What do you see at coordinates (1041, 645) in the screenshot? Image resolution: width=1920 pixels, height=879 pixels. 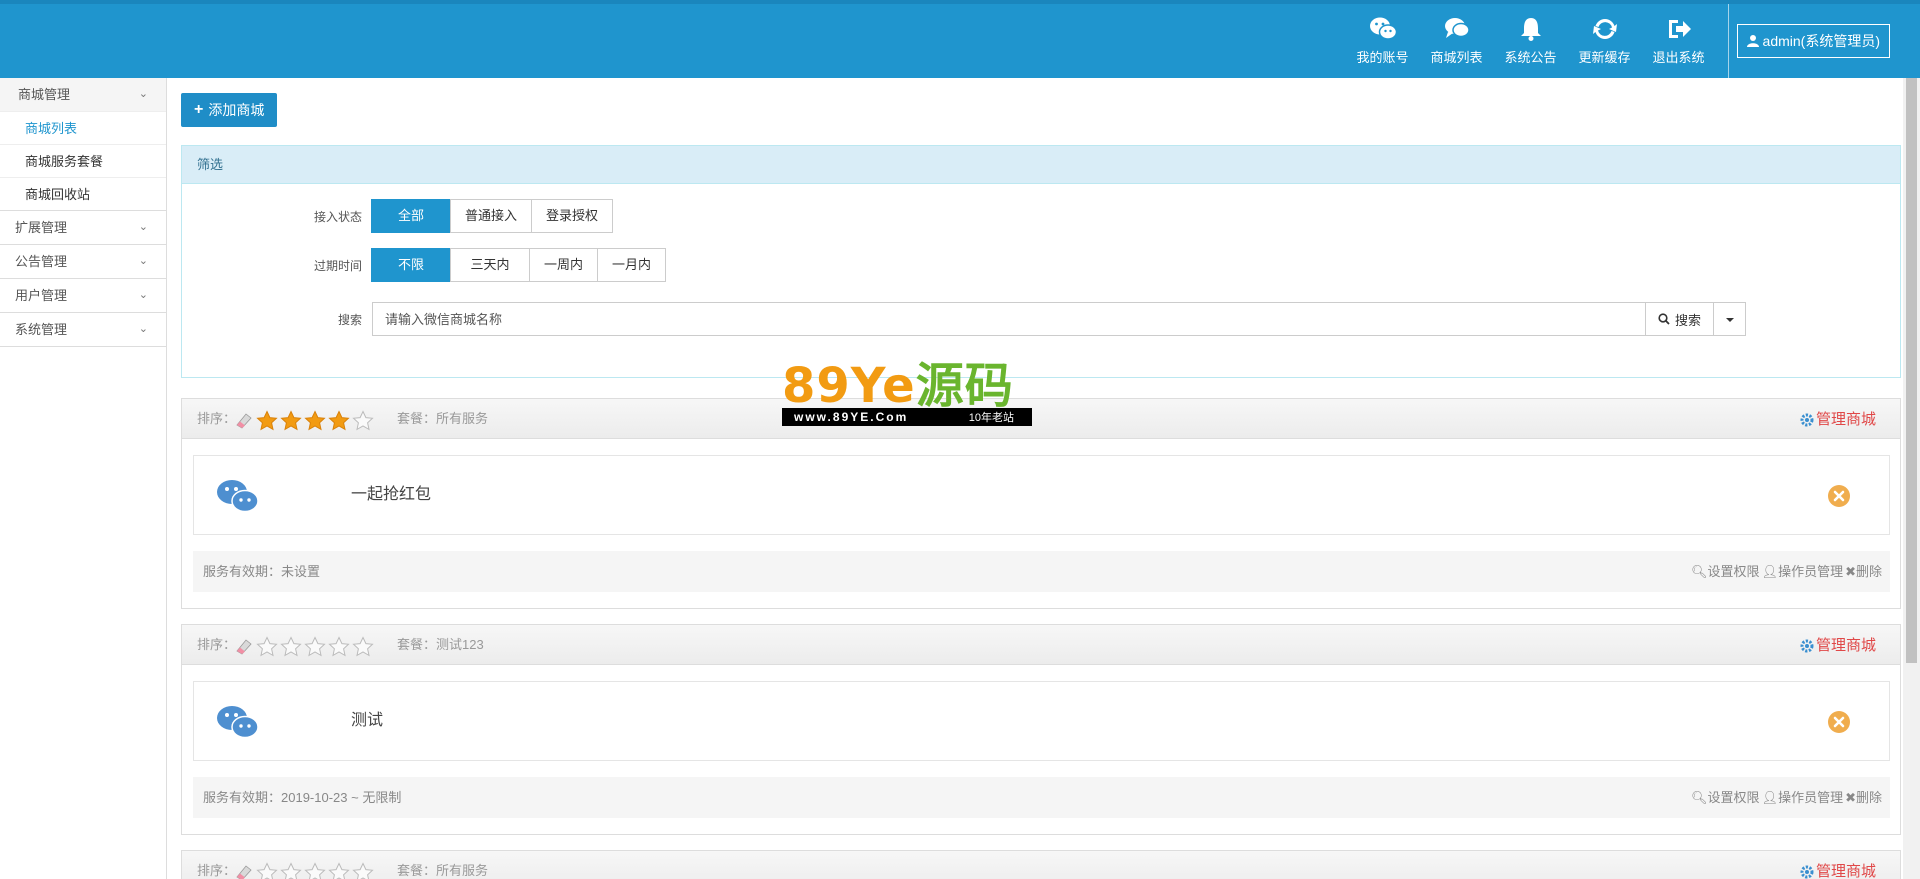 I see `shop-card-header: 排序： 套餐：测试123 管理商城` at bounding box center [1041, 645].